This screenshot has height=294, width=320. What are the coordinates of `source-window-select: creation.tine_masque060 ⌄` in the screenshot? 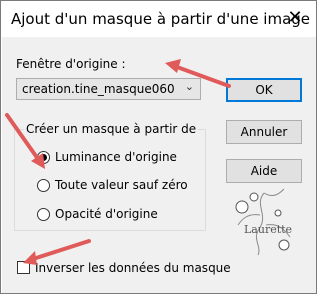 It's located at (108, 89).